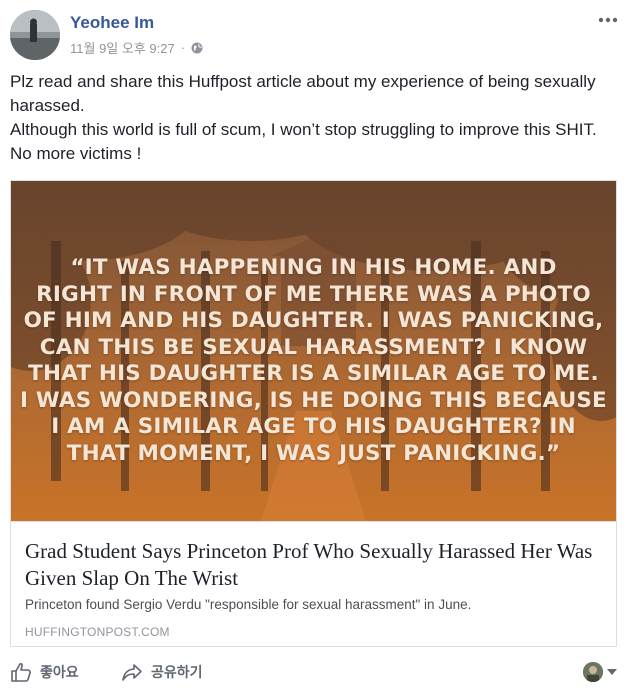 The width and height of the screenshot is (629, 696). What do you see at coordinates (313, 267) in the screenshot?
I see `quote-line: “It was happening in his home. And` at bounding box center [313, 267].